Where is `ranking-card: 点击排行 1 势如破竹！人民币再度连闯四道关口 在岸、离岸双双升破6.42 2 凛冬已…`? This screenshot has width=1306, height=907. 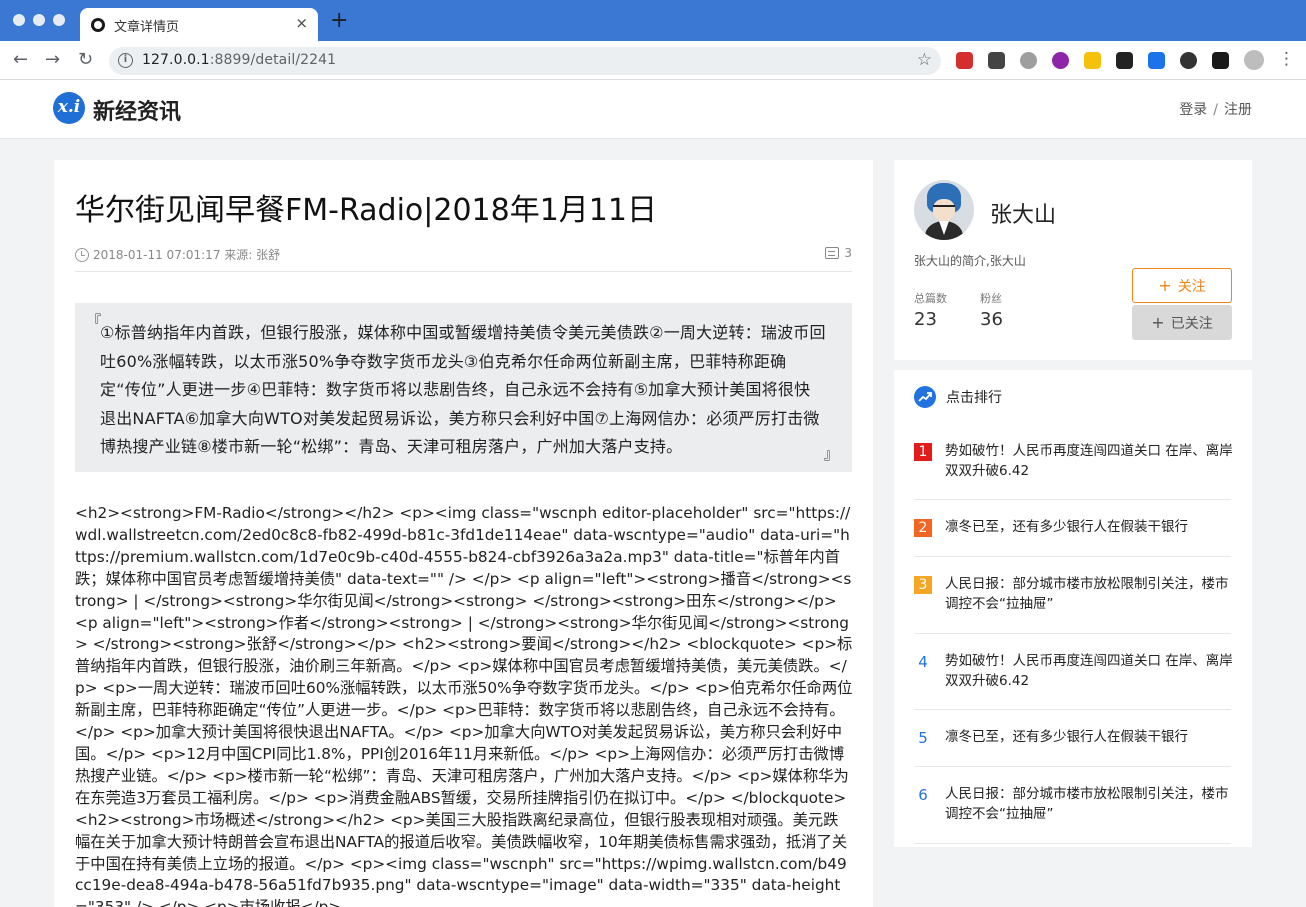 ranking-card: 点击排行 1 势如破竹！人民币再度连闯四道关口 在岸、离岸双双升破6.42 2 凛冬已… is located at coordinates (1073, 608).